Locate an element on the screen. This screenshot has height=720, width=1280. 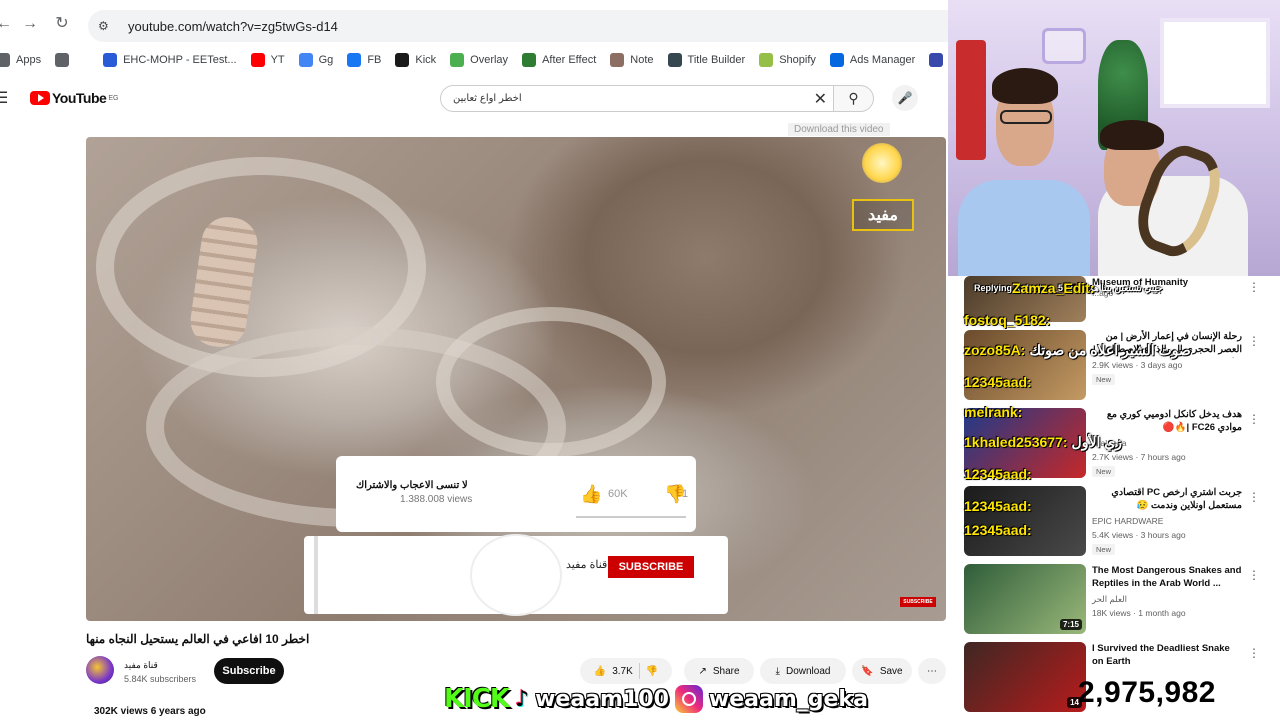
bookmark-item: Overlay is located at coordinates (479, 60).